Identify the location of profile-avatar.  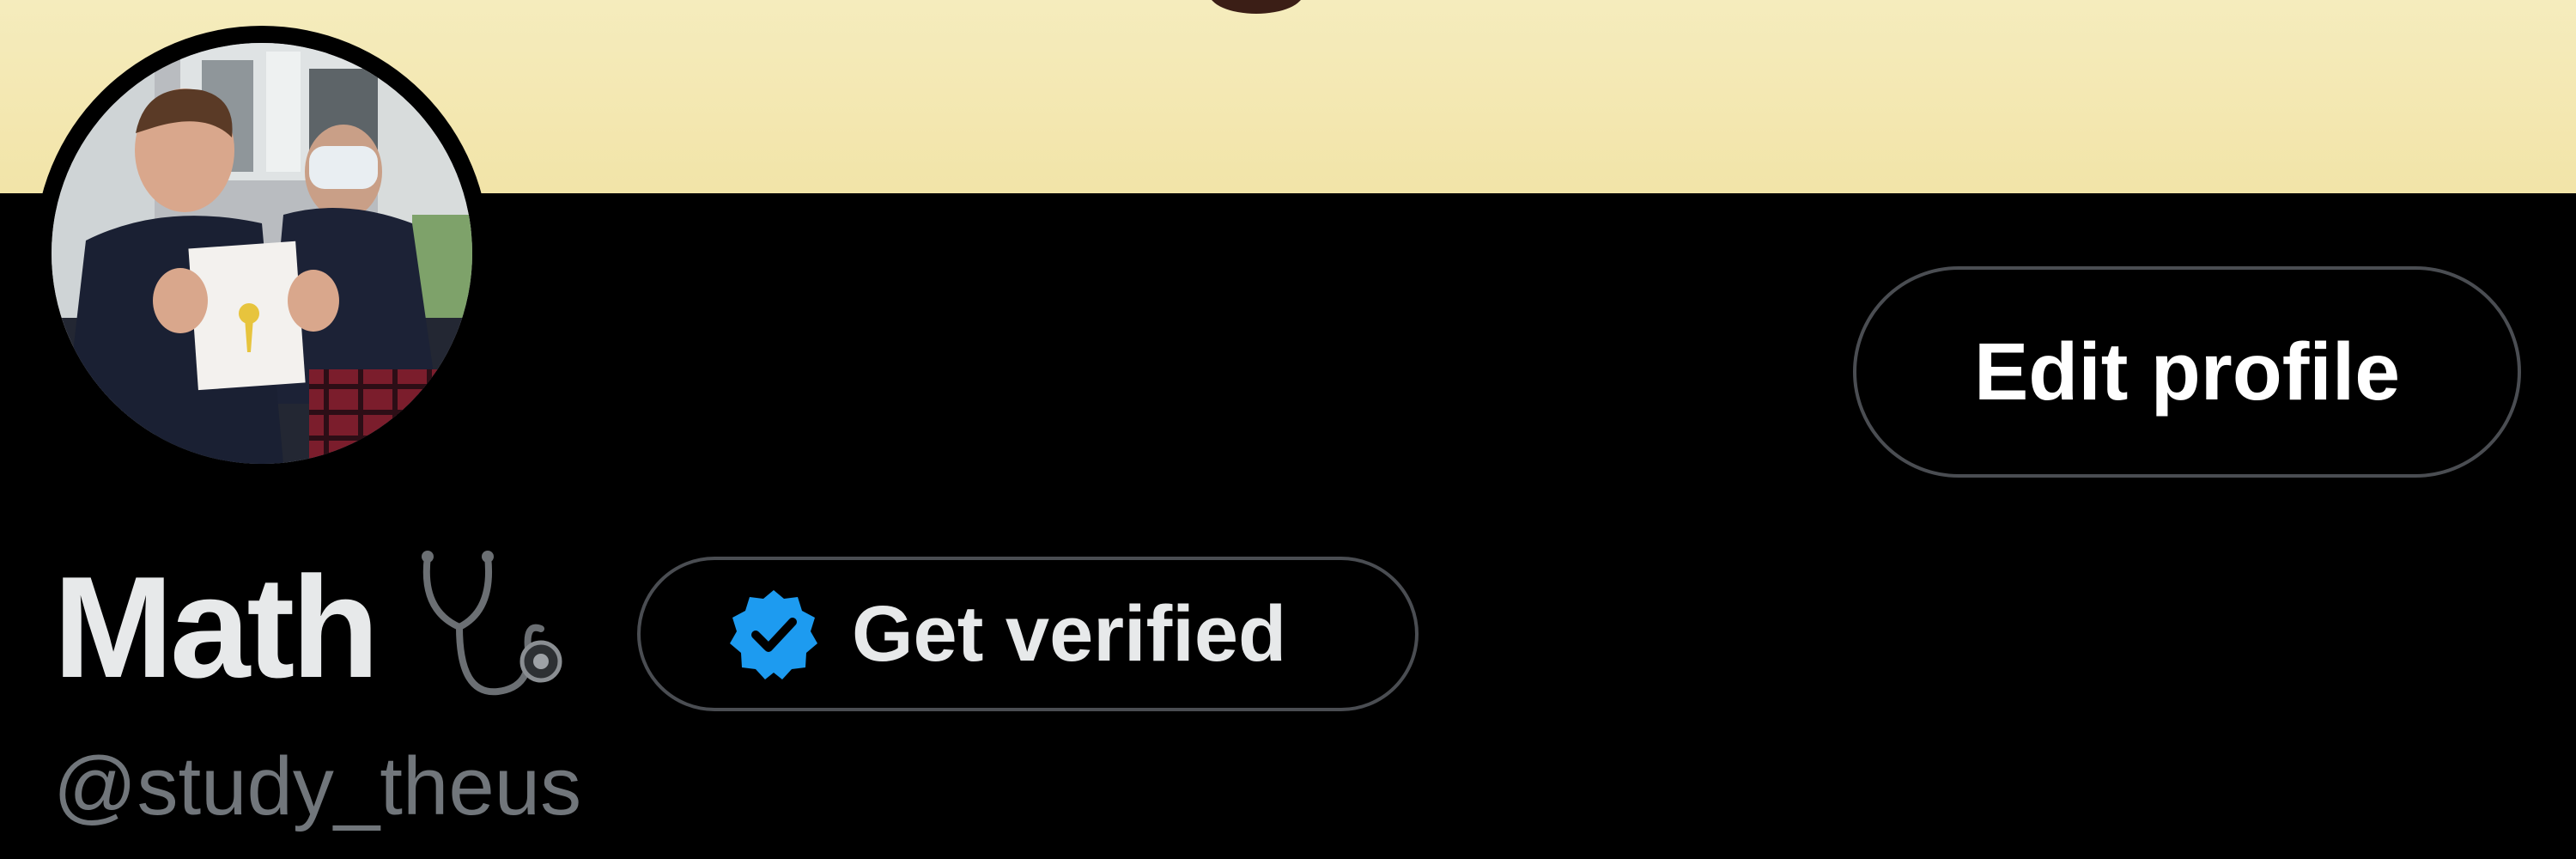
(261, 254).